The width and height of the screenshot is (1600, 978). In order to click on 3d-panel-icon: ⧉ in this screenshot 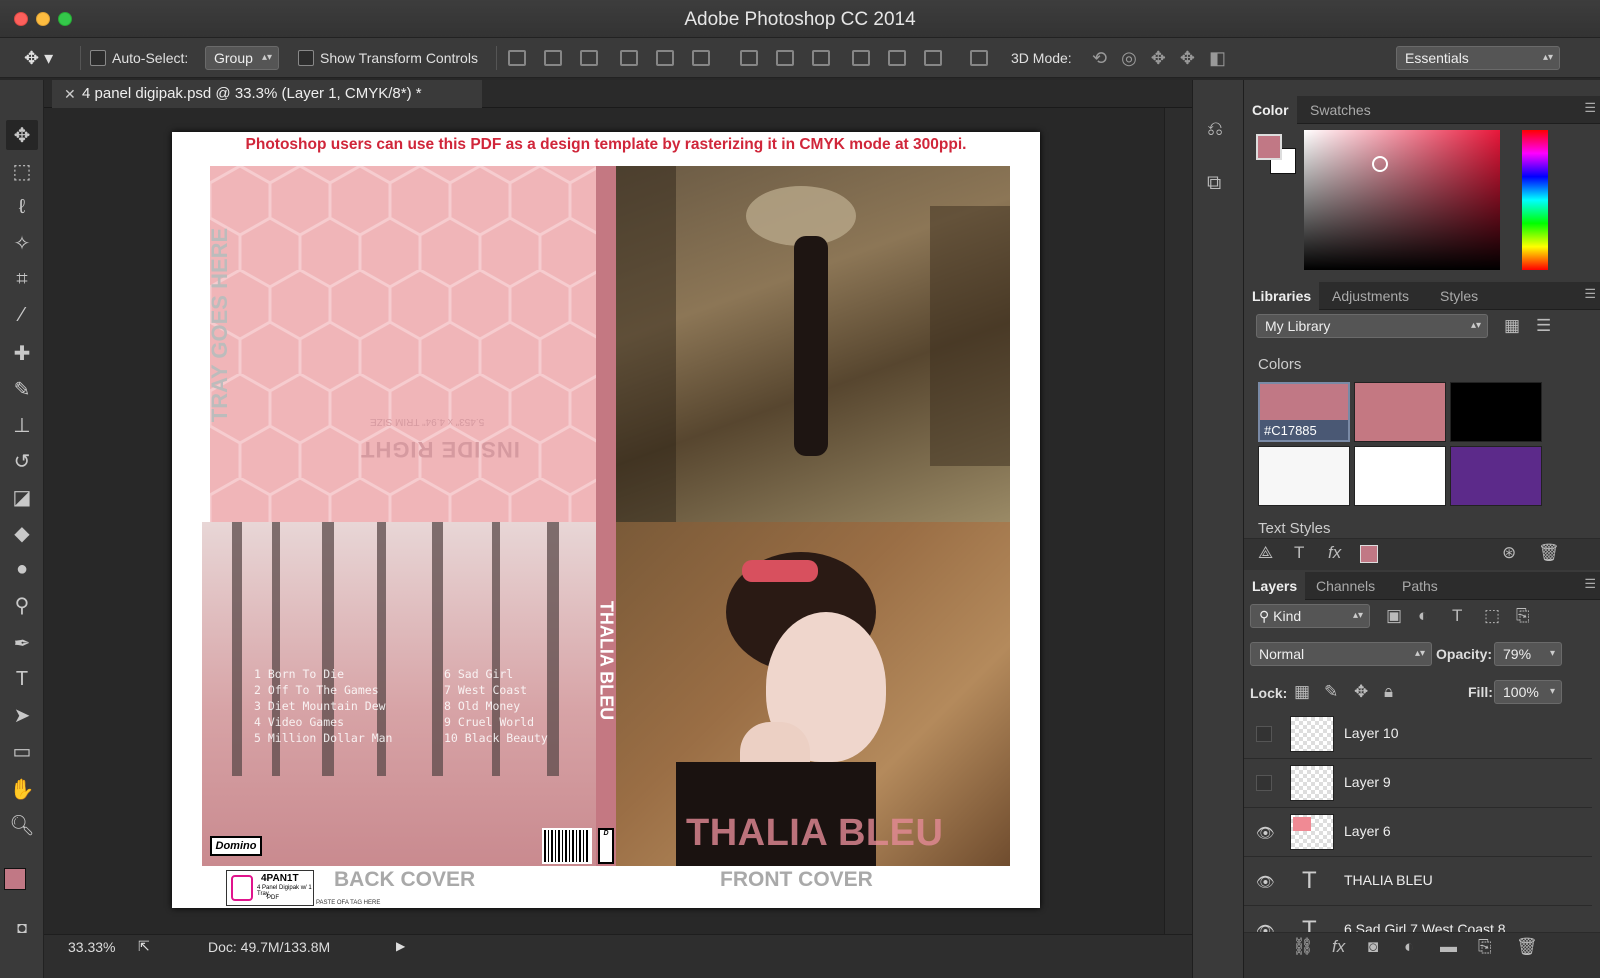, I will do `click(1214, 183)`.